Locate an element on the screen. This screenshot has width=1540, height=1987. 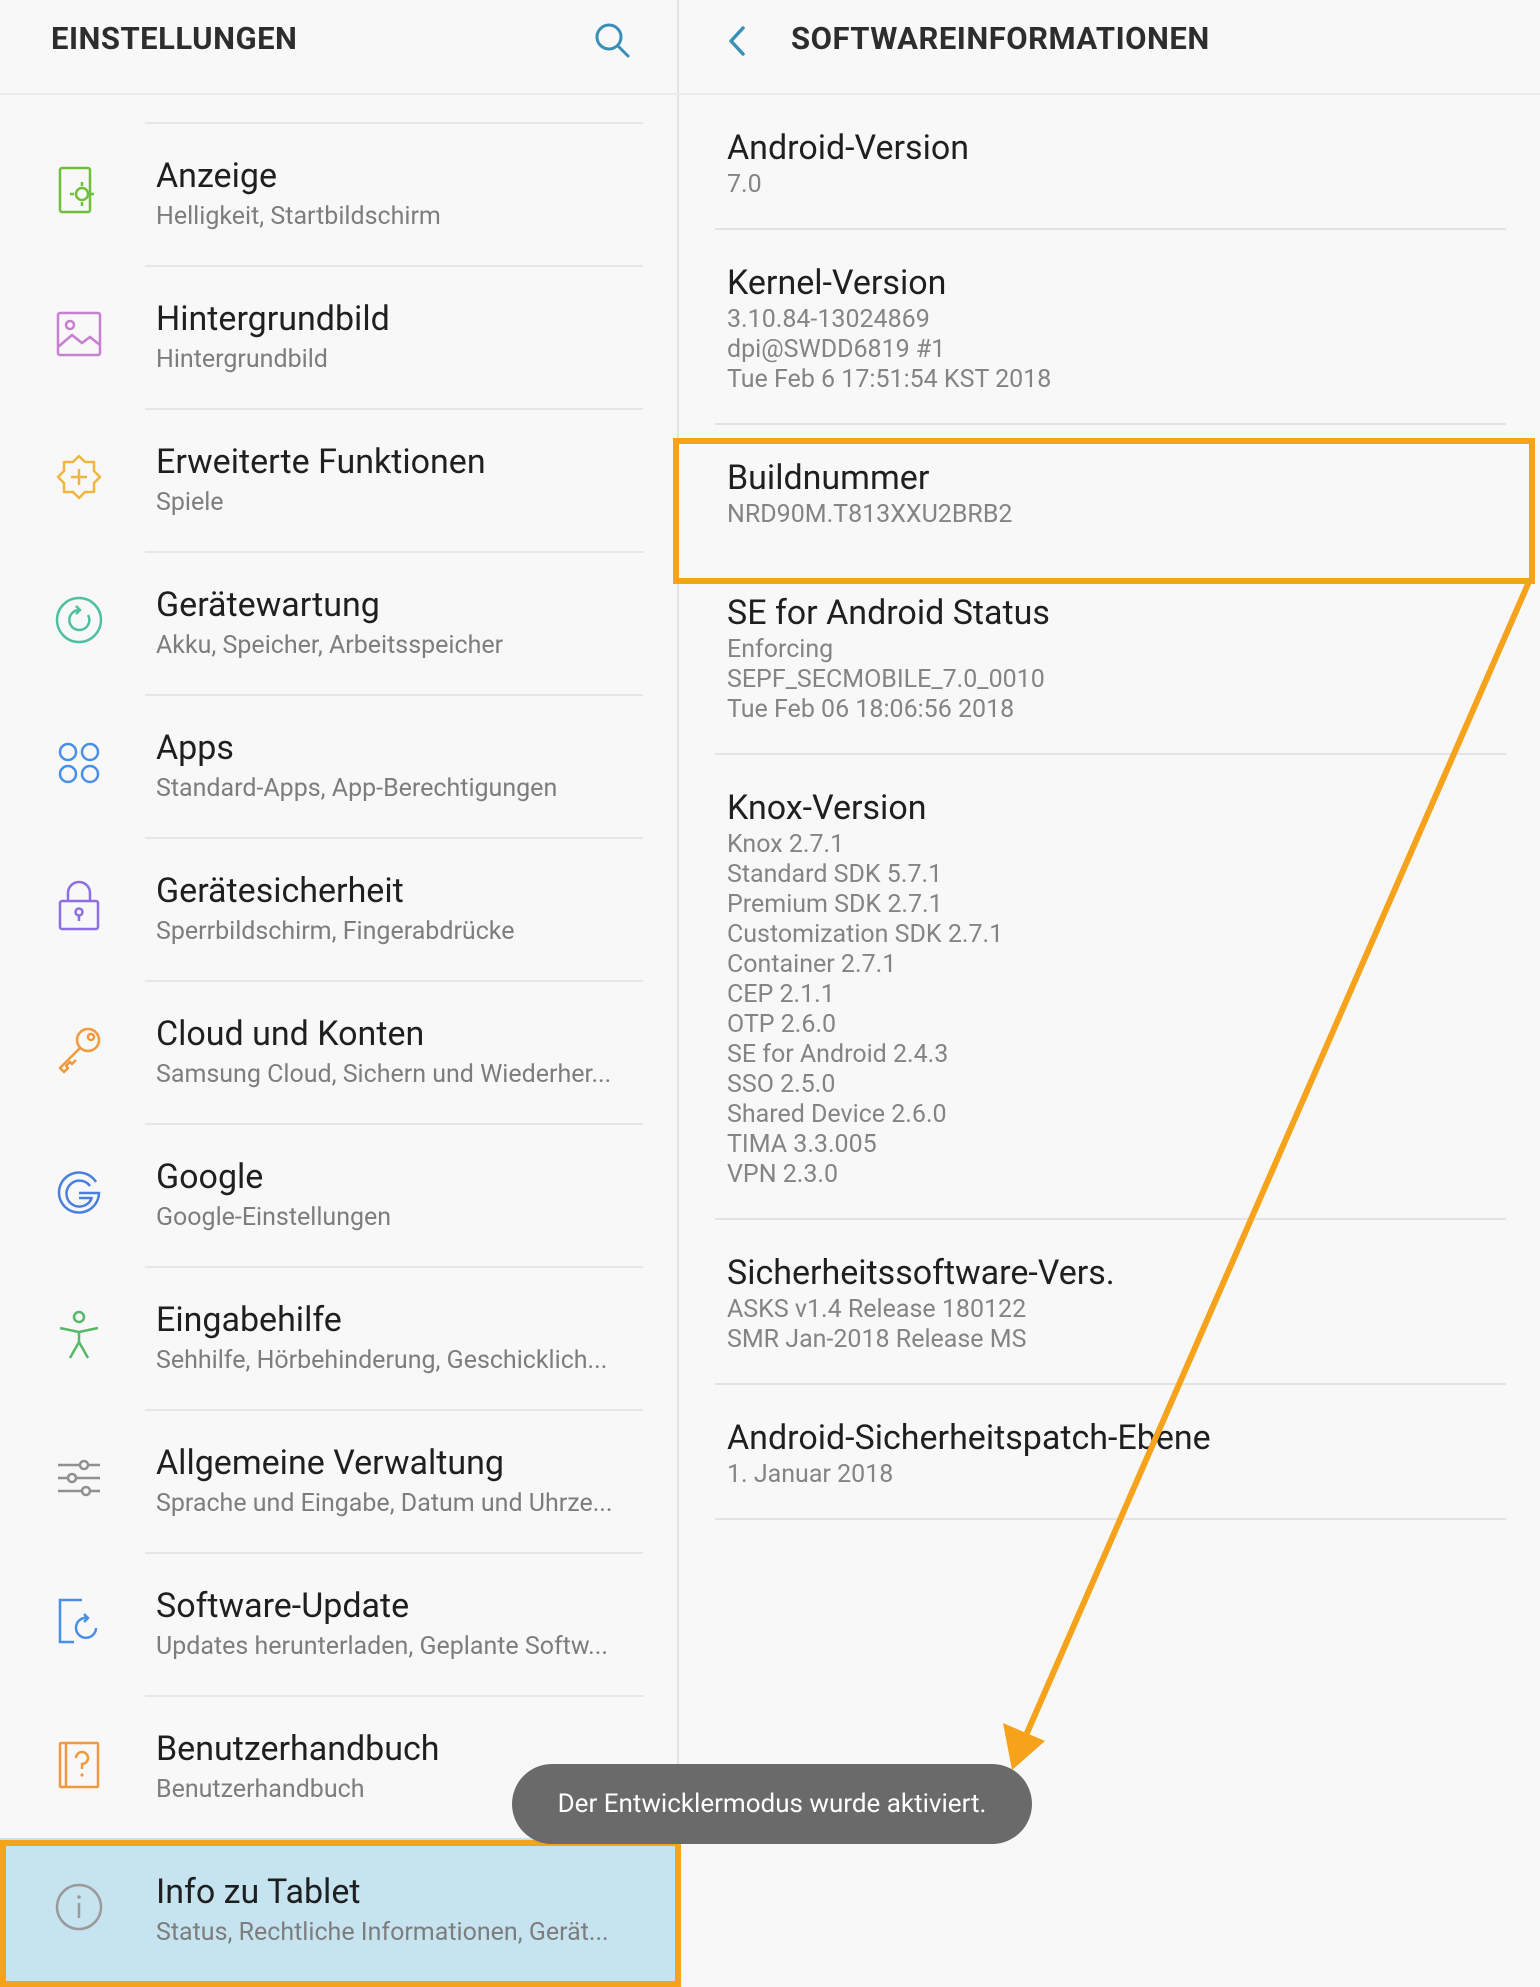
menu-item-subtitle: Benutzerhandbuch is located at coordinates (260, 1789).